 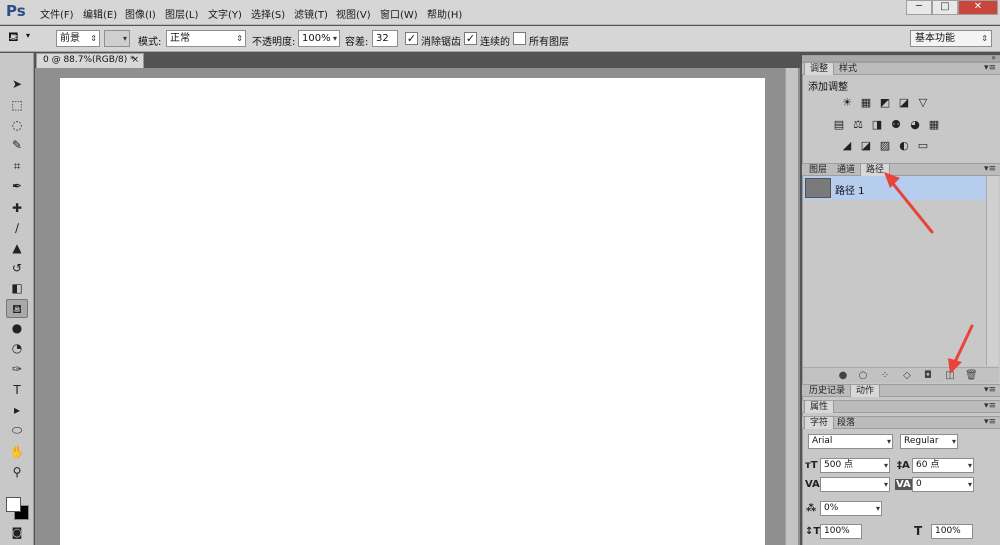 I want to click on all-layers-checkbox, so click(x=519, y=38).